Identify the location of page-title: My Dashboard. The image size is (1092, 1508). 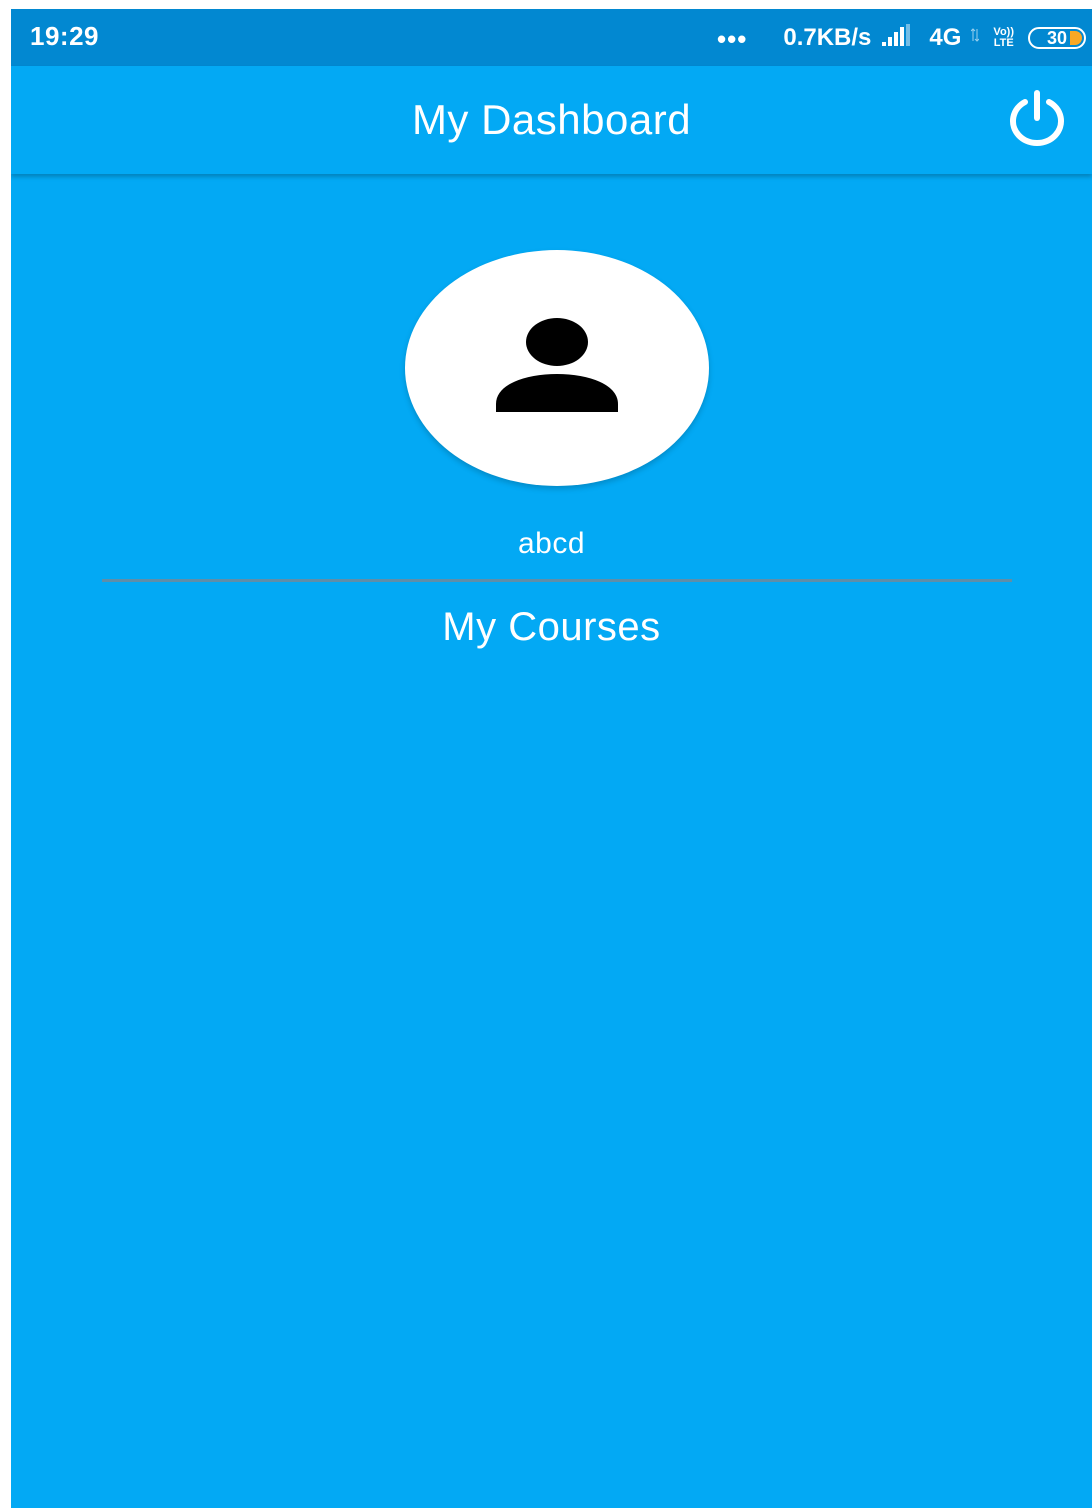
(551, 119).